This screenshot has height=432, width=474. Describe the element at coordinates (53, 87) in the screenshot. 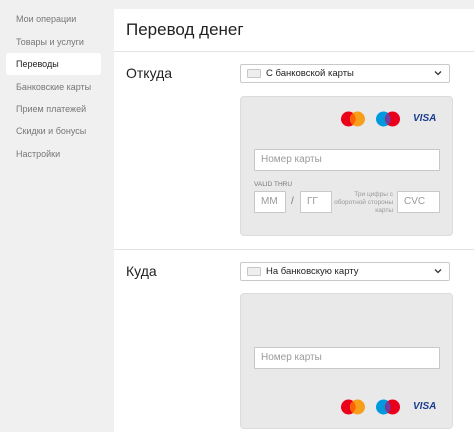

I see `sidebar-item-bank-cards: Банковские карты` at that location.